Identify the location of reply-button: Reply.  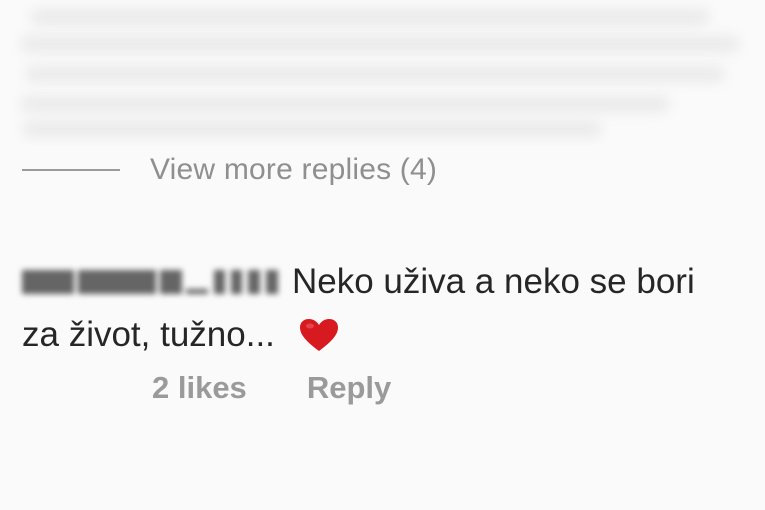
(349, 388).